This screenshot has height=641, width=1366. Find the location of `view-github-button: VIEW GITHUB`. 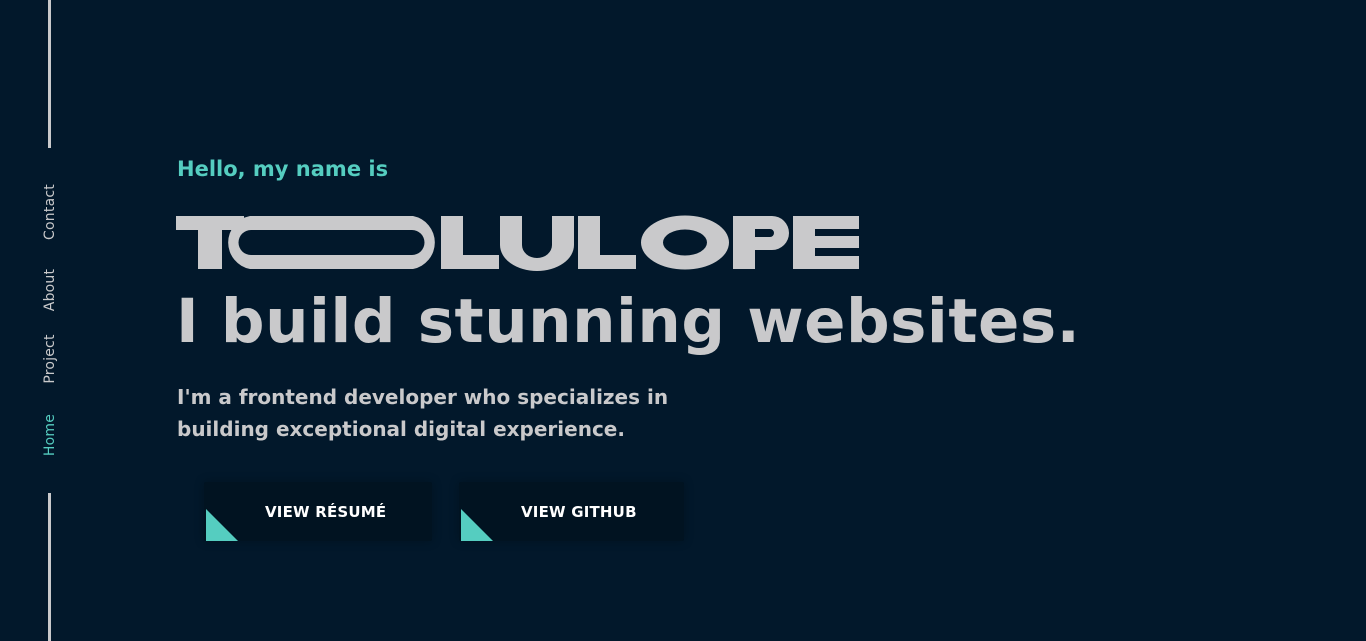

view-github-button: VIEW GITHUB is located at coordinates (571, 511).